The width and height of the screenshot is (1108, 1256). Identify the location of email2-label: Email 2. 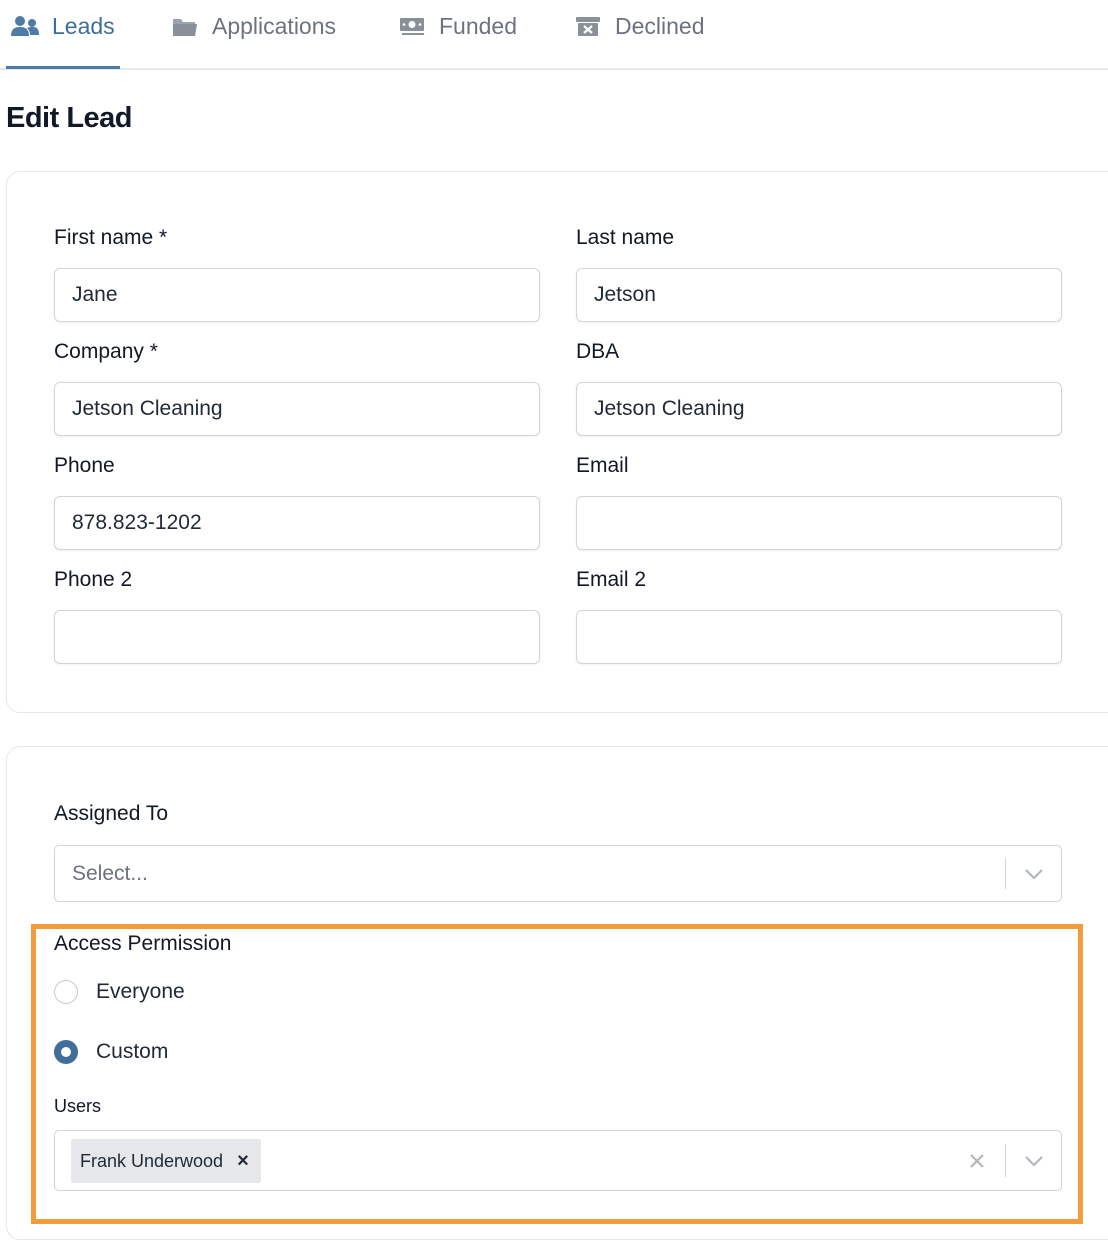
(611, 579).